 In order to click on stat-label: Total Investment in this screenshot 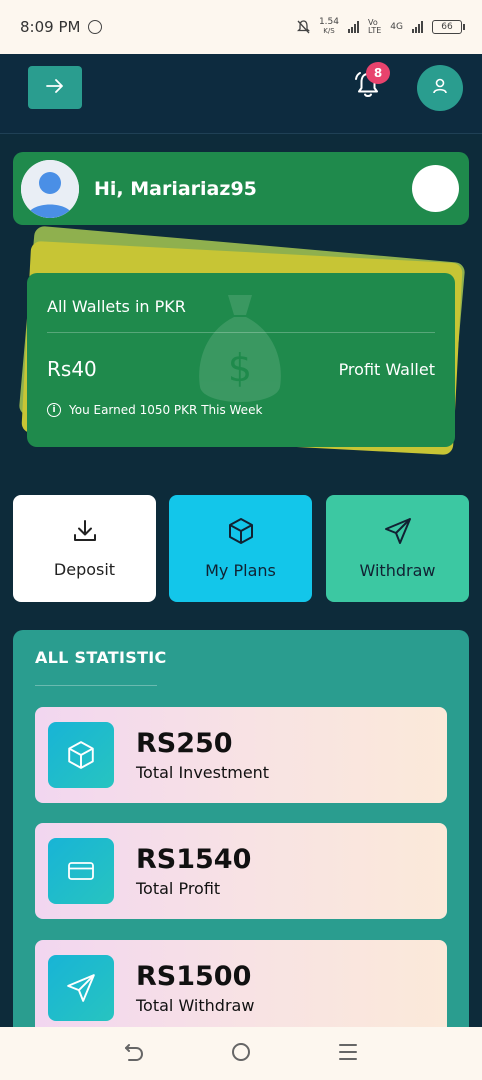, I will do `click(203, 772)`.